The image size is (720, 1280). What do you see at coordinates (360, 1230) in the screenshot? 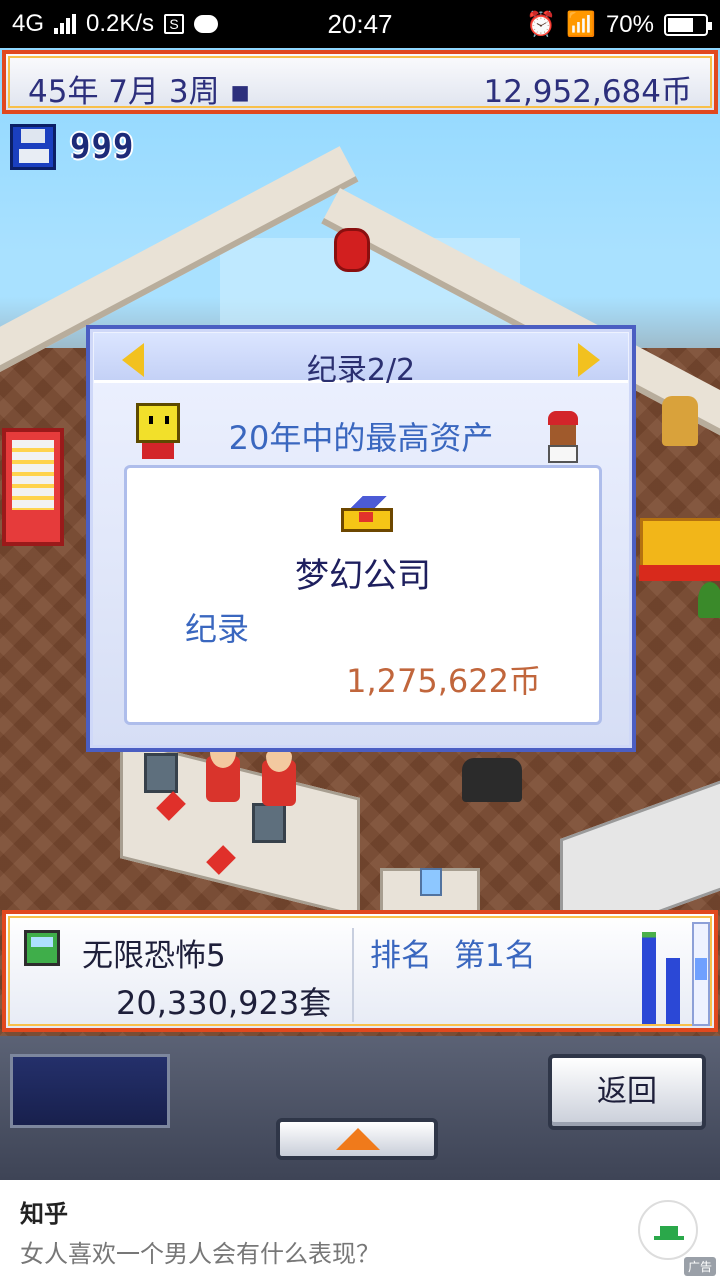
I see `ad-banner: 知乎 女人喜欢一个男人会有什么表现？ 广告` at bounding box center [360, 1230].